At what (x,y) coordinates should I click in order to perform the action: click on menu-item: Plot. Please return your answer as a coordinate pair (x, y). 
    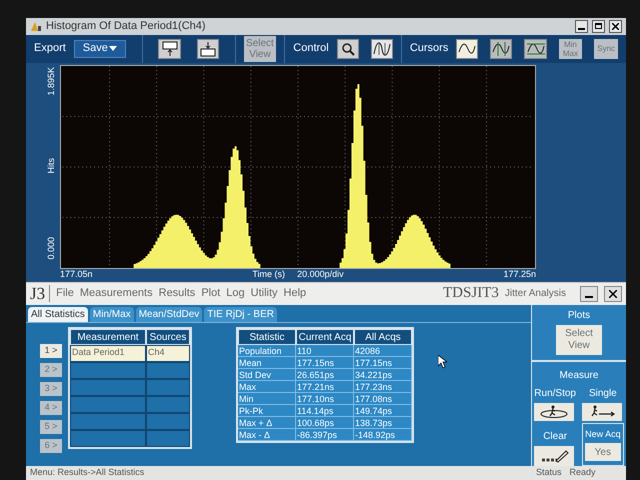
    Looking at the image, I should click on (210, 293).